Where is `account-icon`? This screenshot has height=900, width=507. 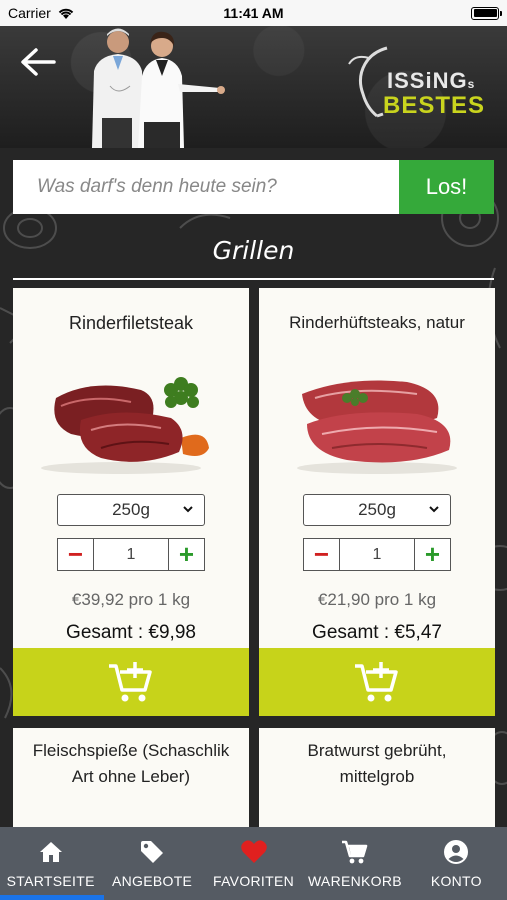 account-icon is located at coordinates (456, 852).